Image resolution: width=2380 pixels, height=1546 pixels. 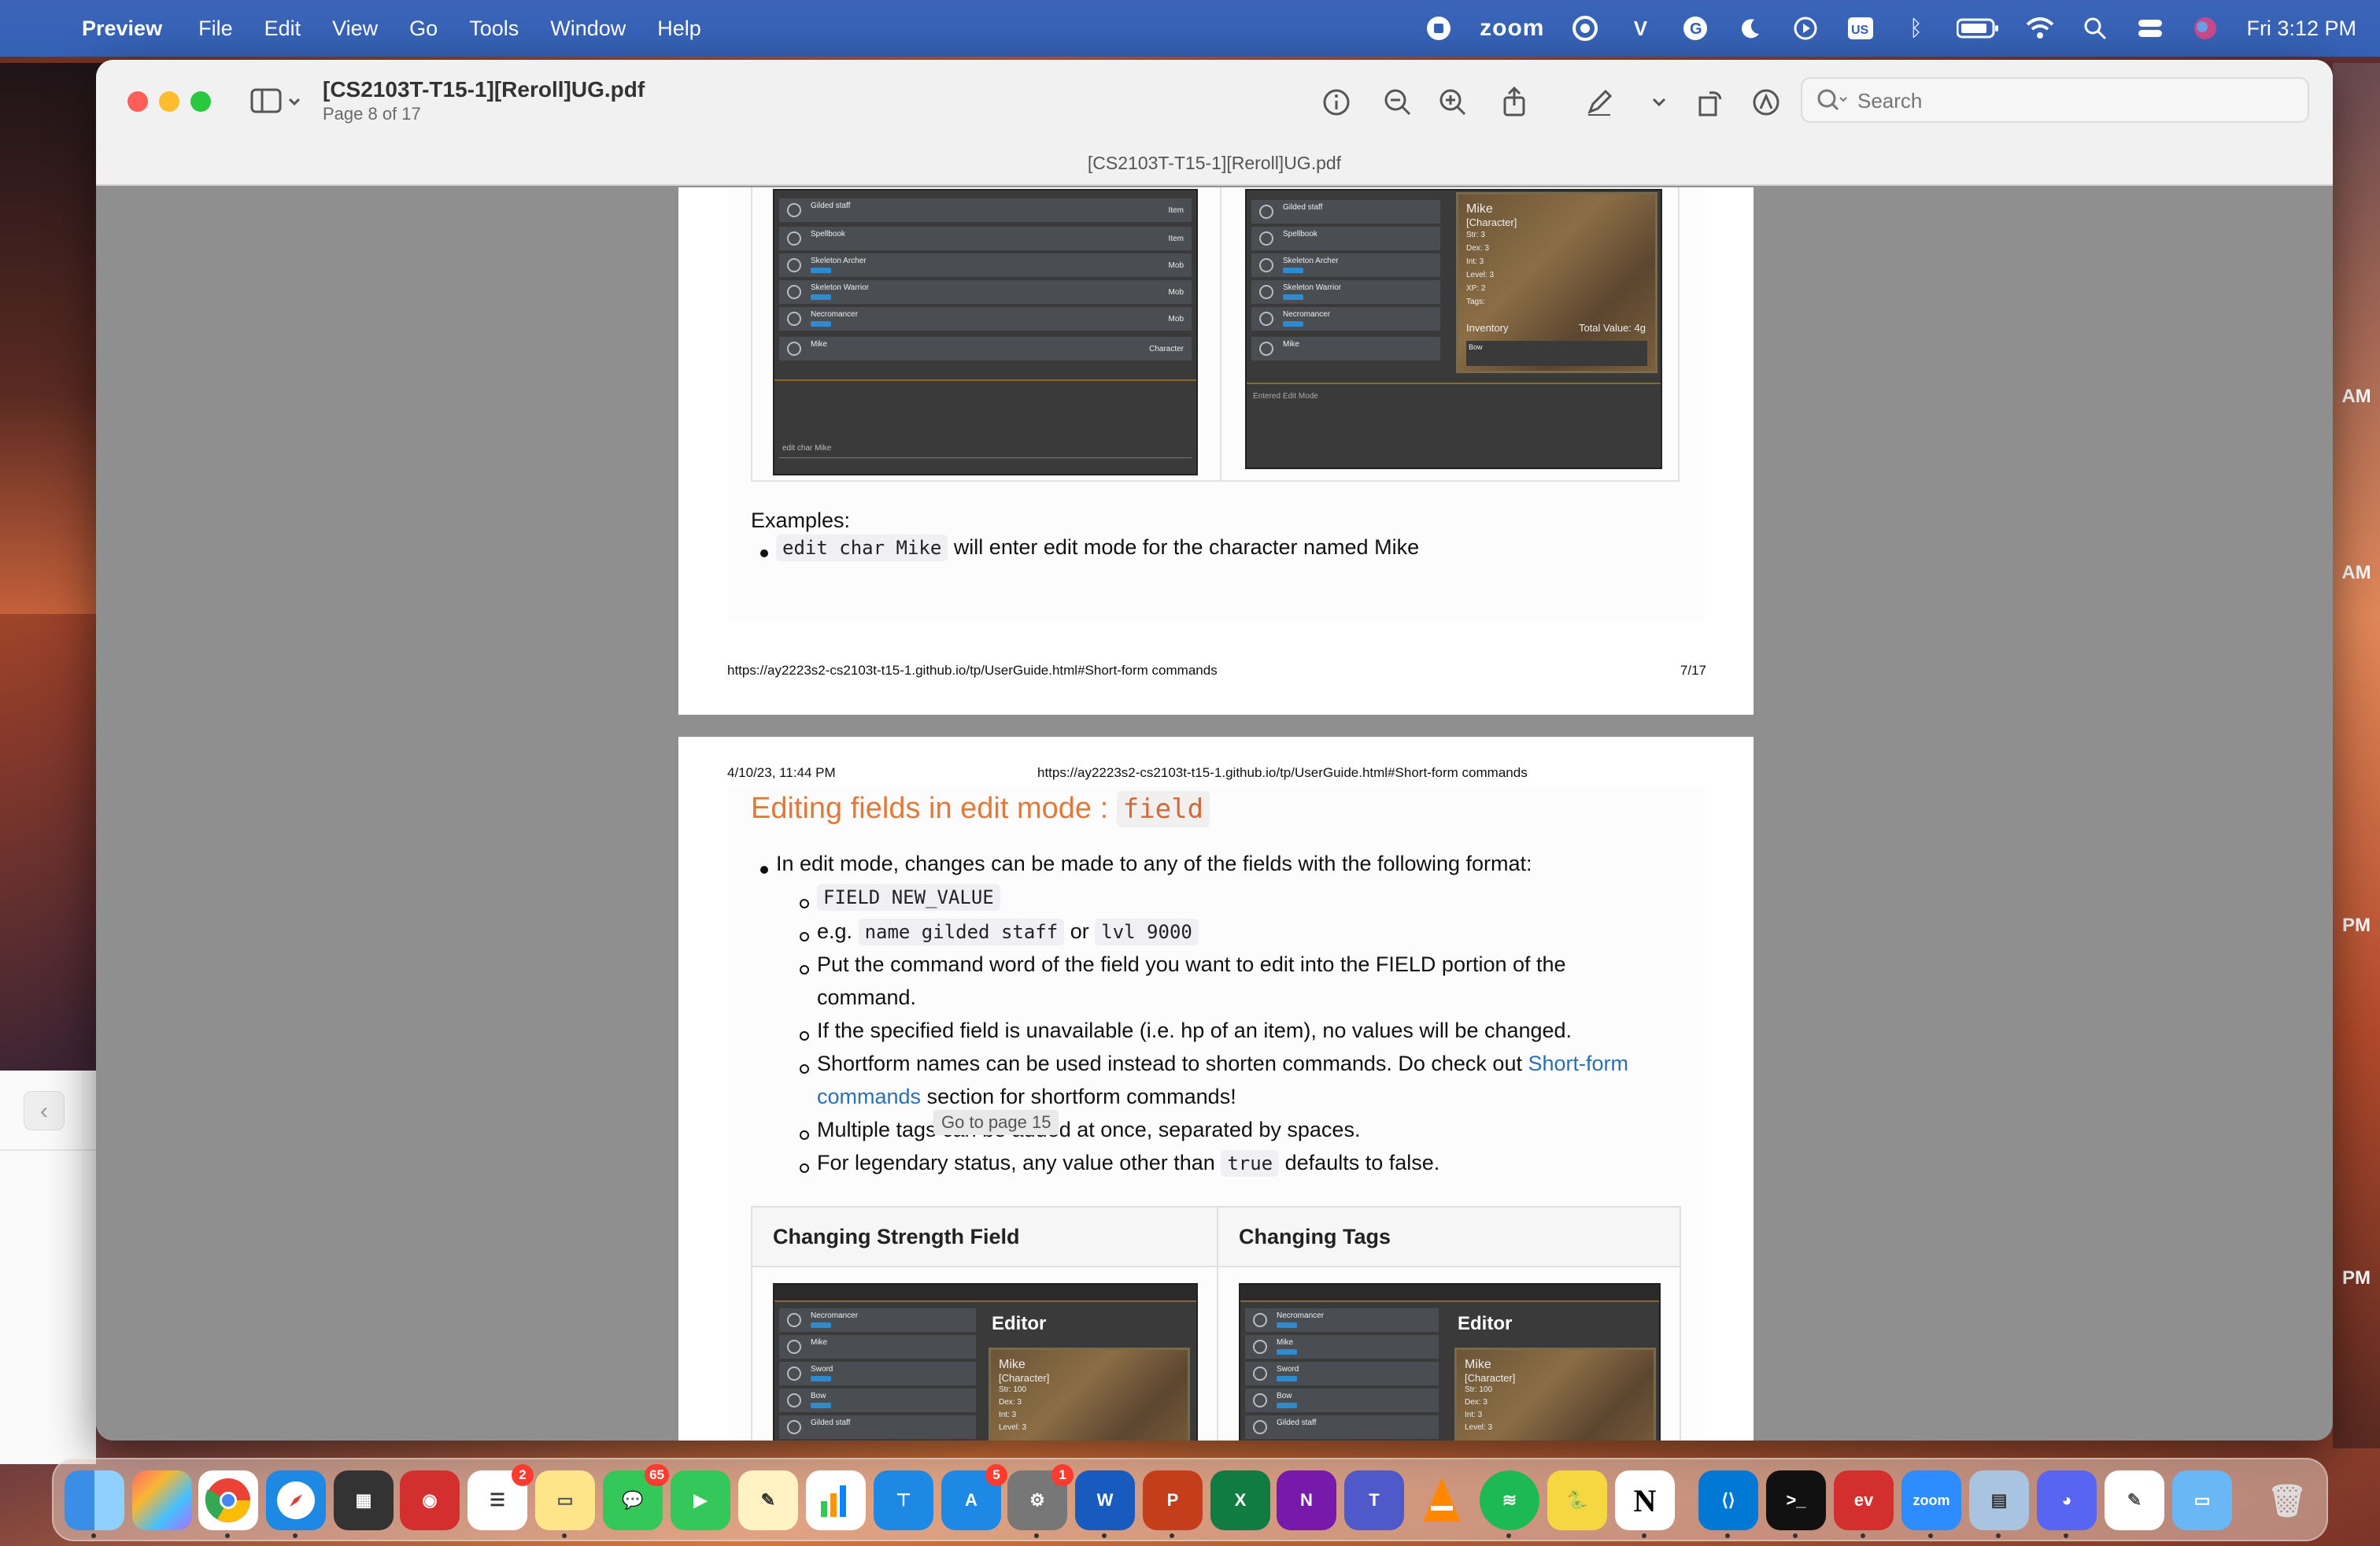 What do you see at coordinates (1659, 102) in the screenshot?
I see `markup-chevron-down-icon` at bounding box center [1659, 102].